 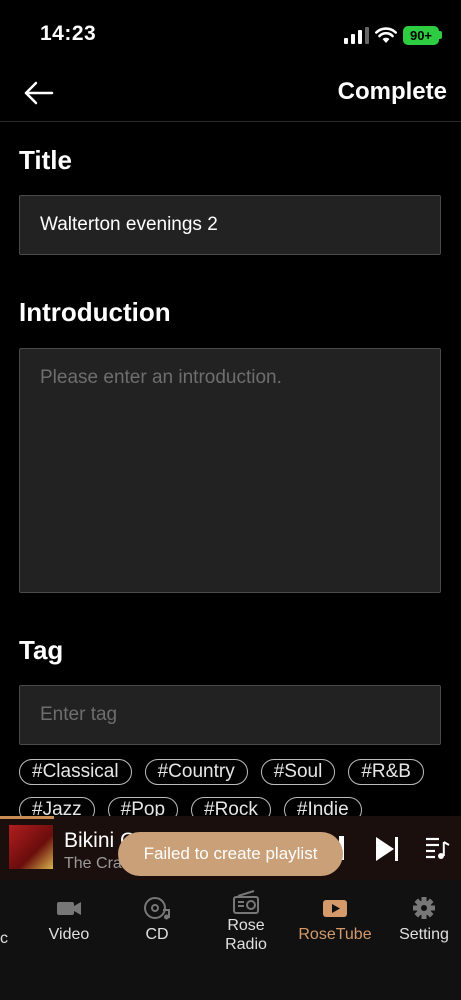 What do you see at coordinates (230, 715) in the screenshot?
I see `tag-input` at bounding box center [230, 715].